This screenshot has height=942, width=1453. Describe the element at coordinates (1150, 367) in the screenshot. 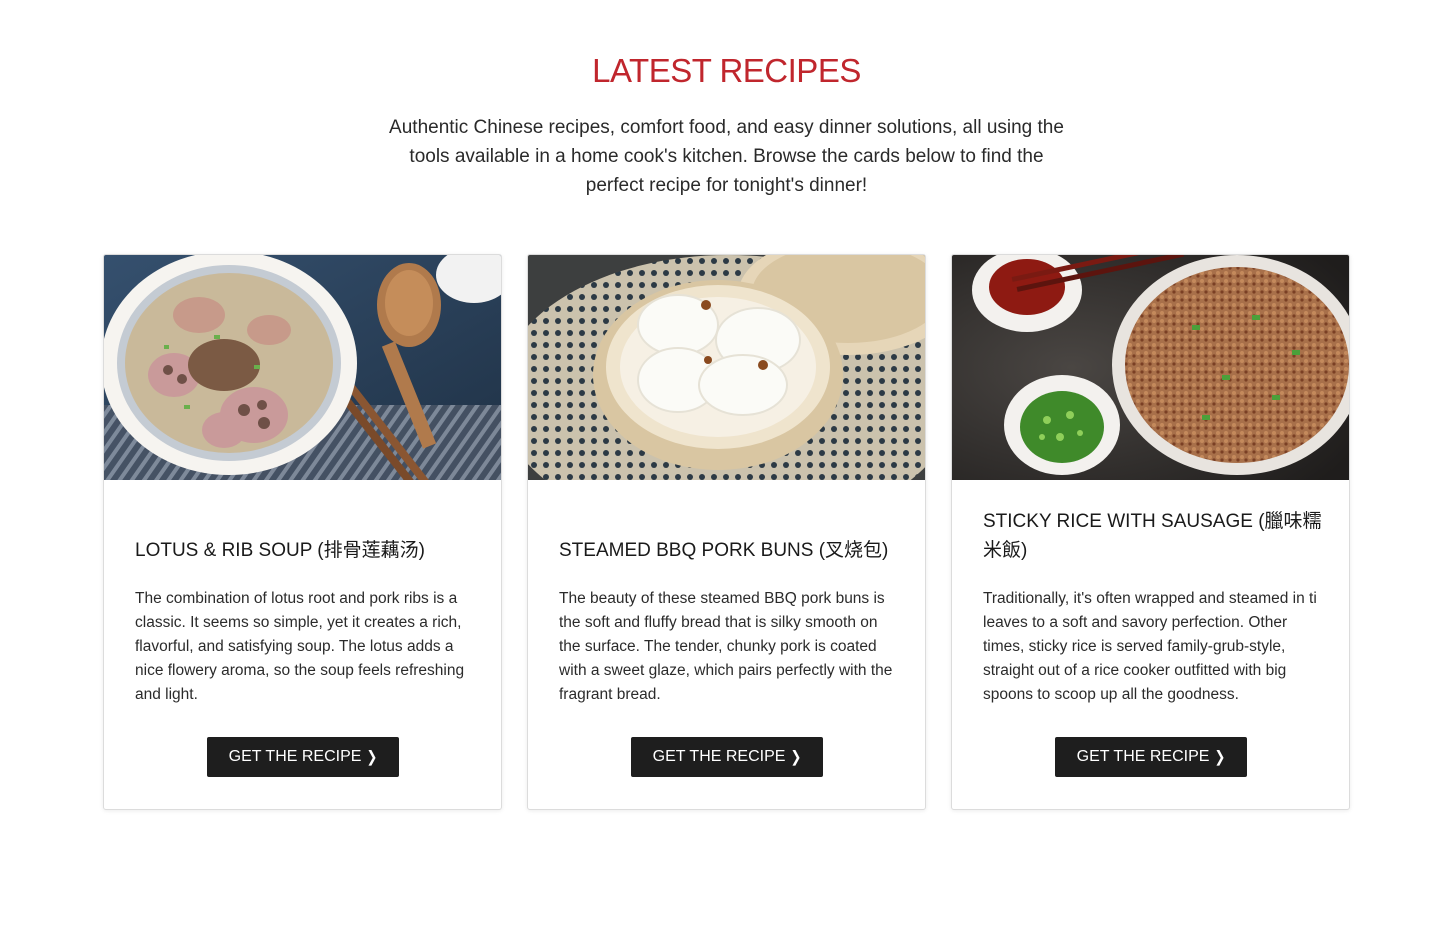

I see `sticky-rice-sausage-photo` at that location.